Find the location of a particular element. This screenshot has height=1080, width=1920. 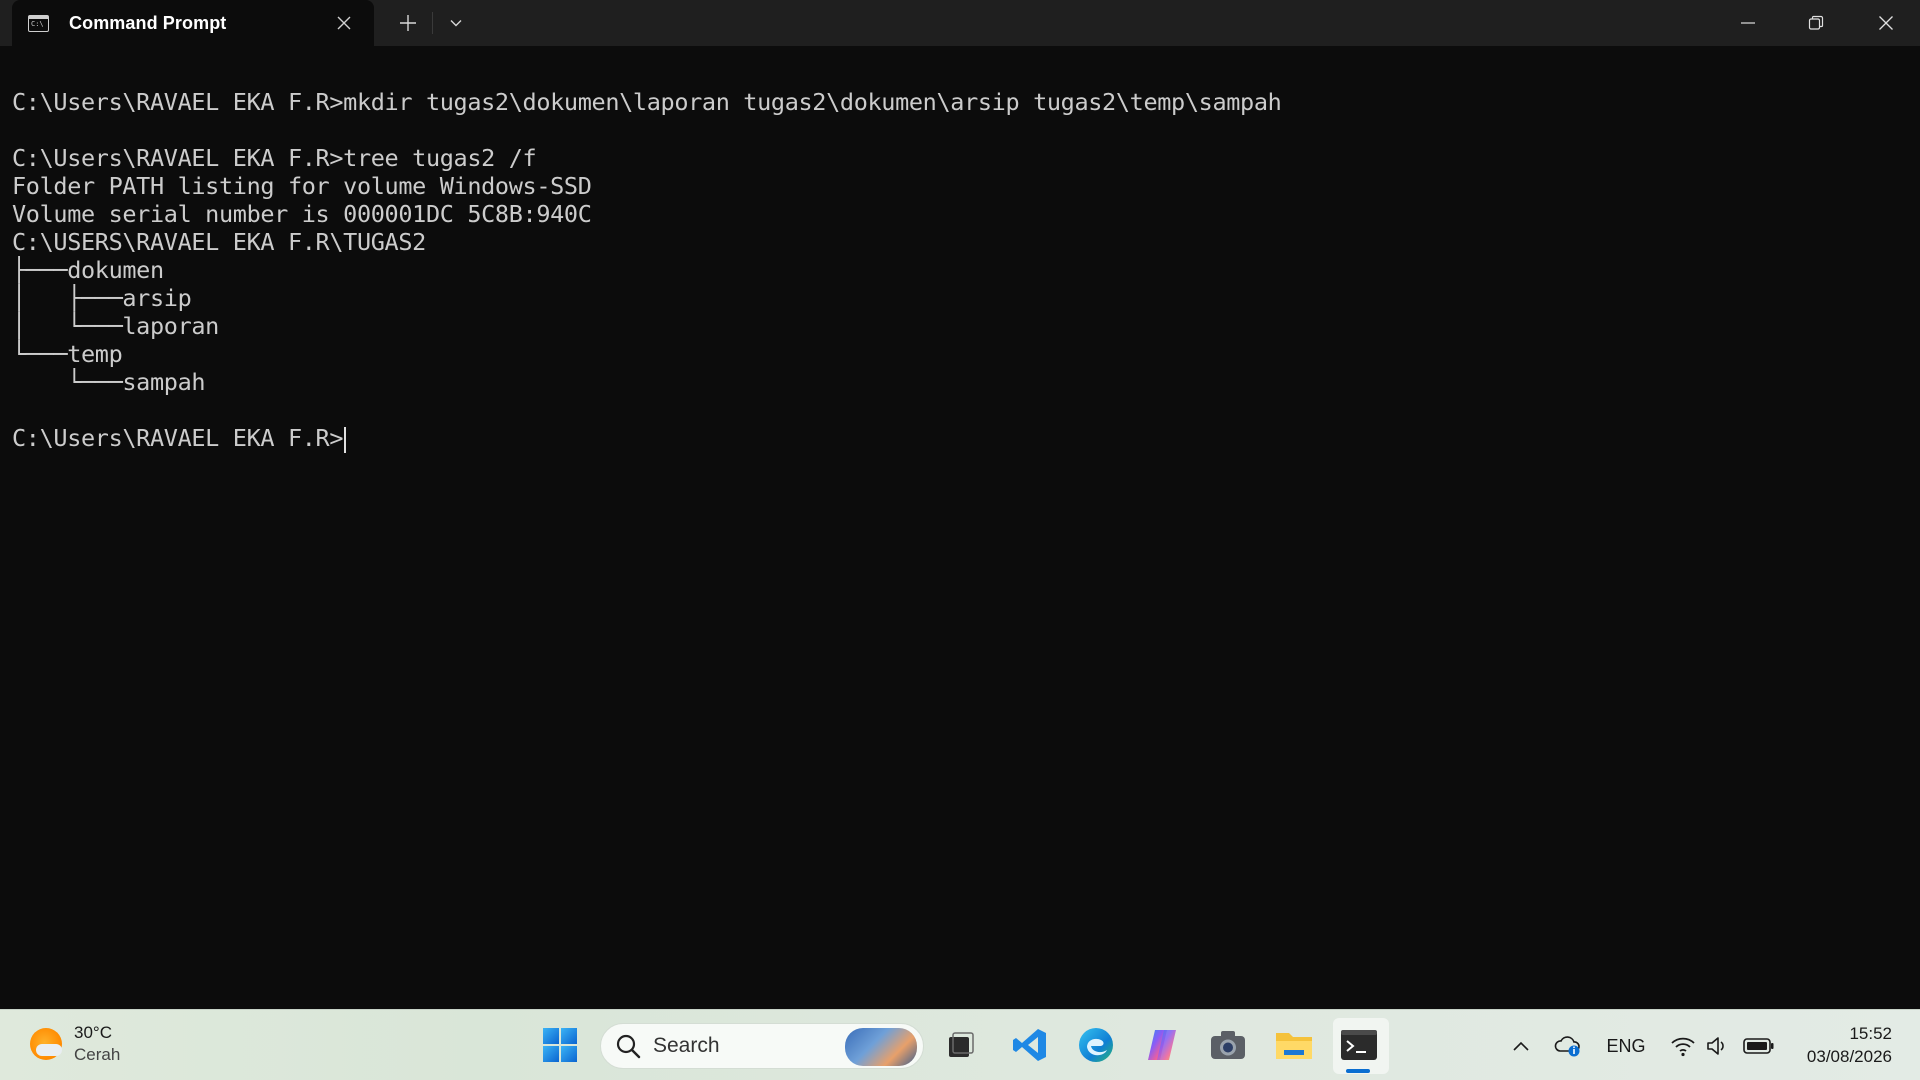

tree-line: ├───dokumen is located at coordinates (88, 270).